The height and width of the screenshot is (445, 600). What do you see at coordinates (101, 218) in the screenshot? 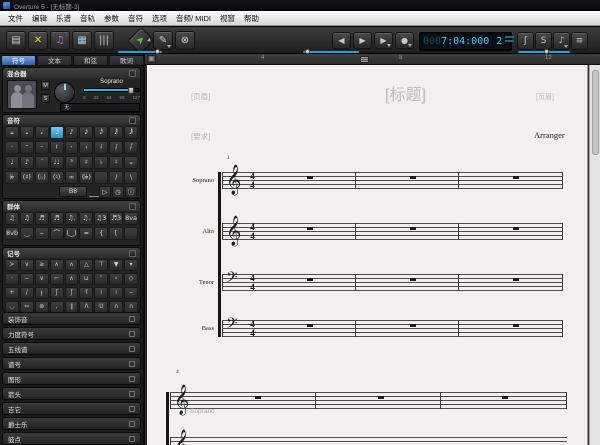
I see `beam-group-cell: ♫3` at bounding box center [101, 218].